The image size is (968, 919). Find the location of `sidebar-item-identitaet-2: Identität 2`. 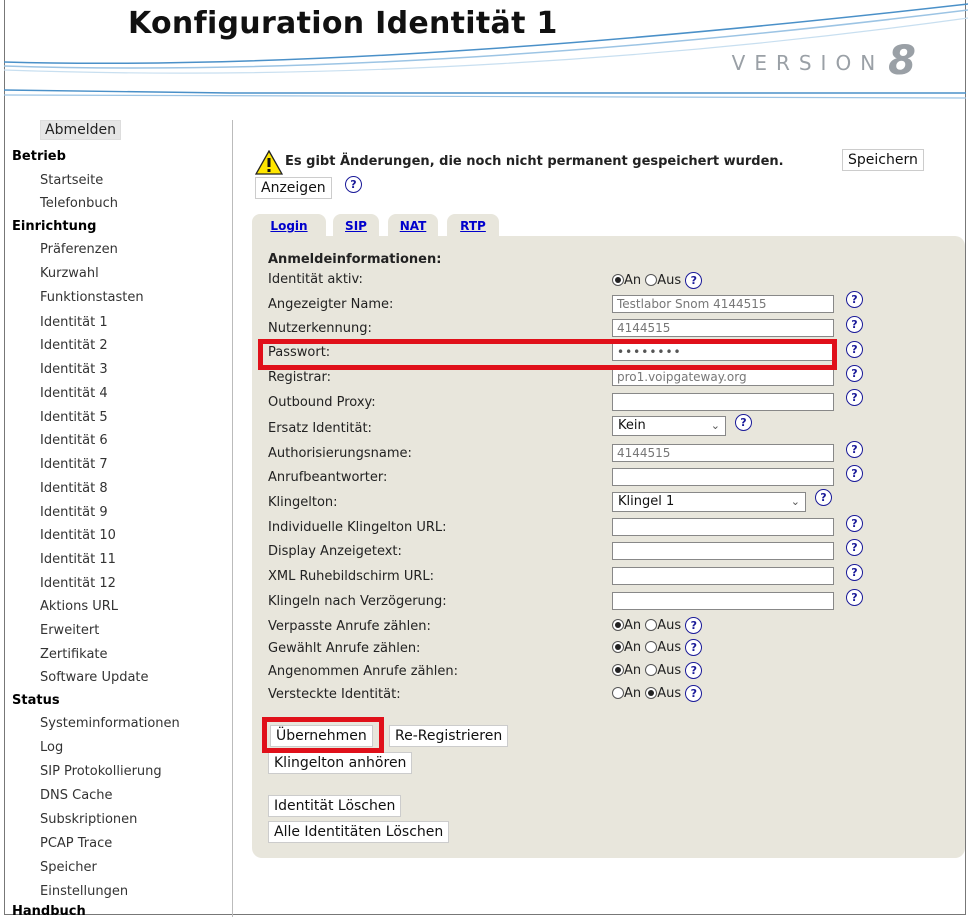

sidebar-item-identitaet-2: Identität 2 is located at coordinates (74, 345).